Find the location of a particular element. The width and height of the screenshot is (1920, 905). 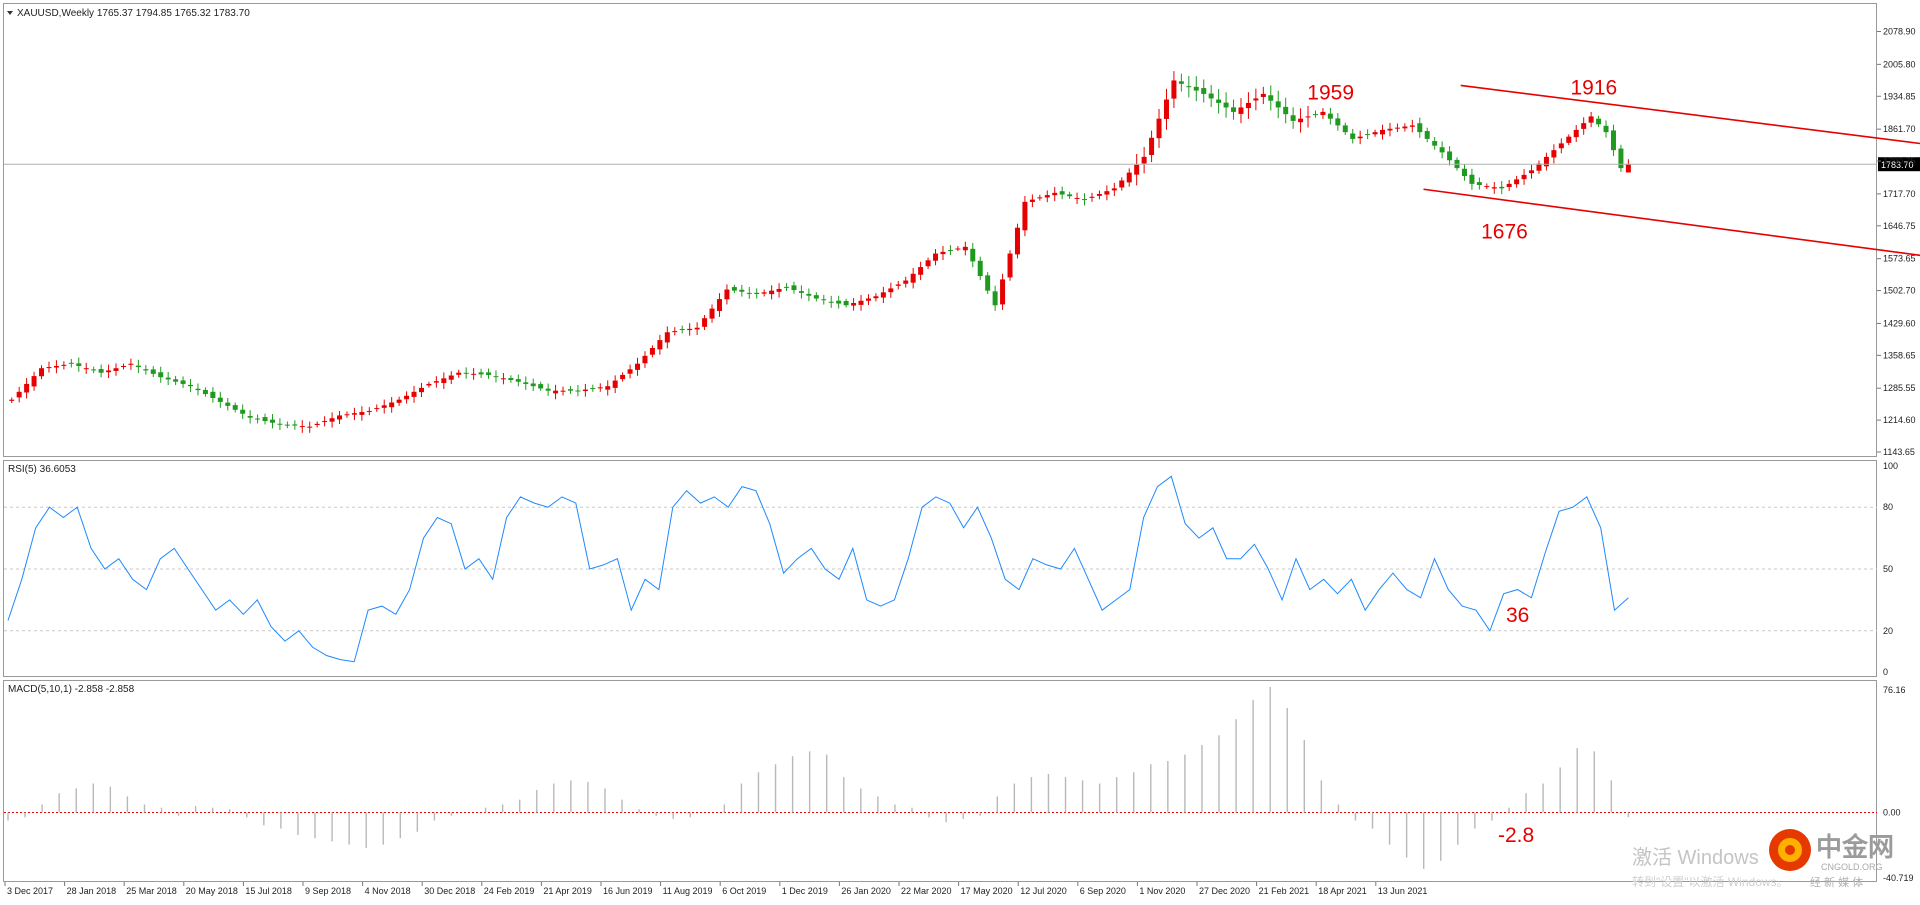

price-tick-label: 1934.85 is located at coordinates (1899, 96).